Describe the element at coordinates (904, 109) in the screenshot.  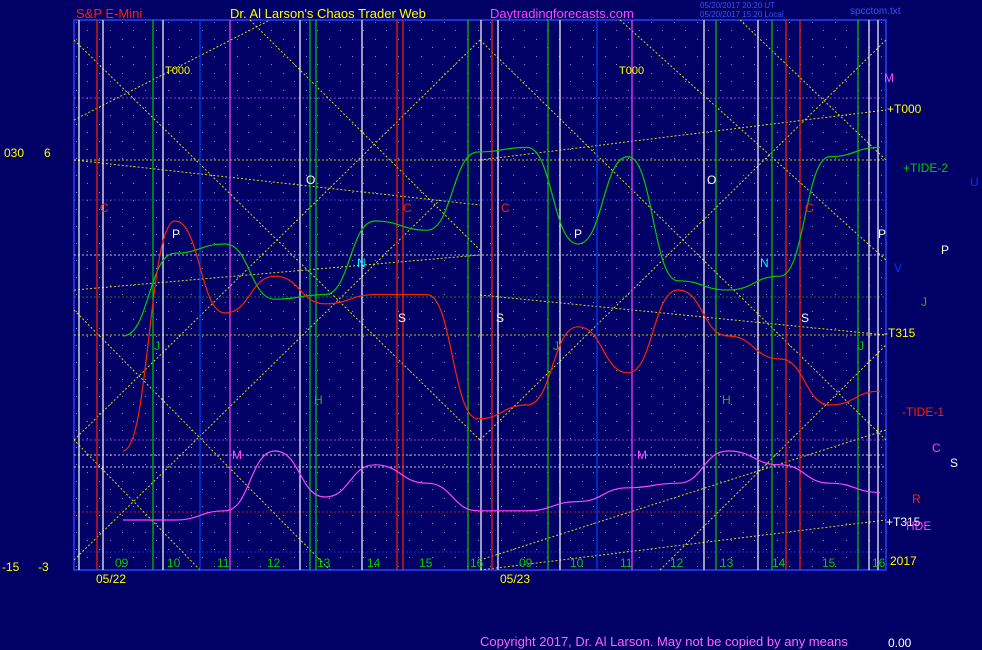
I see `line-end-label: +T000` at that location.